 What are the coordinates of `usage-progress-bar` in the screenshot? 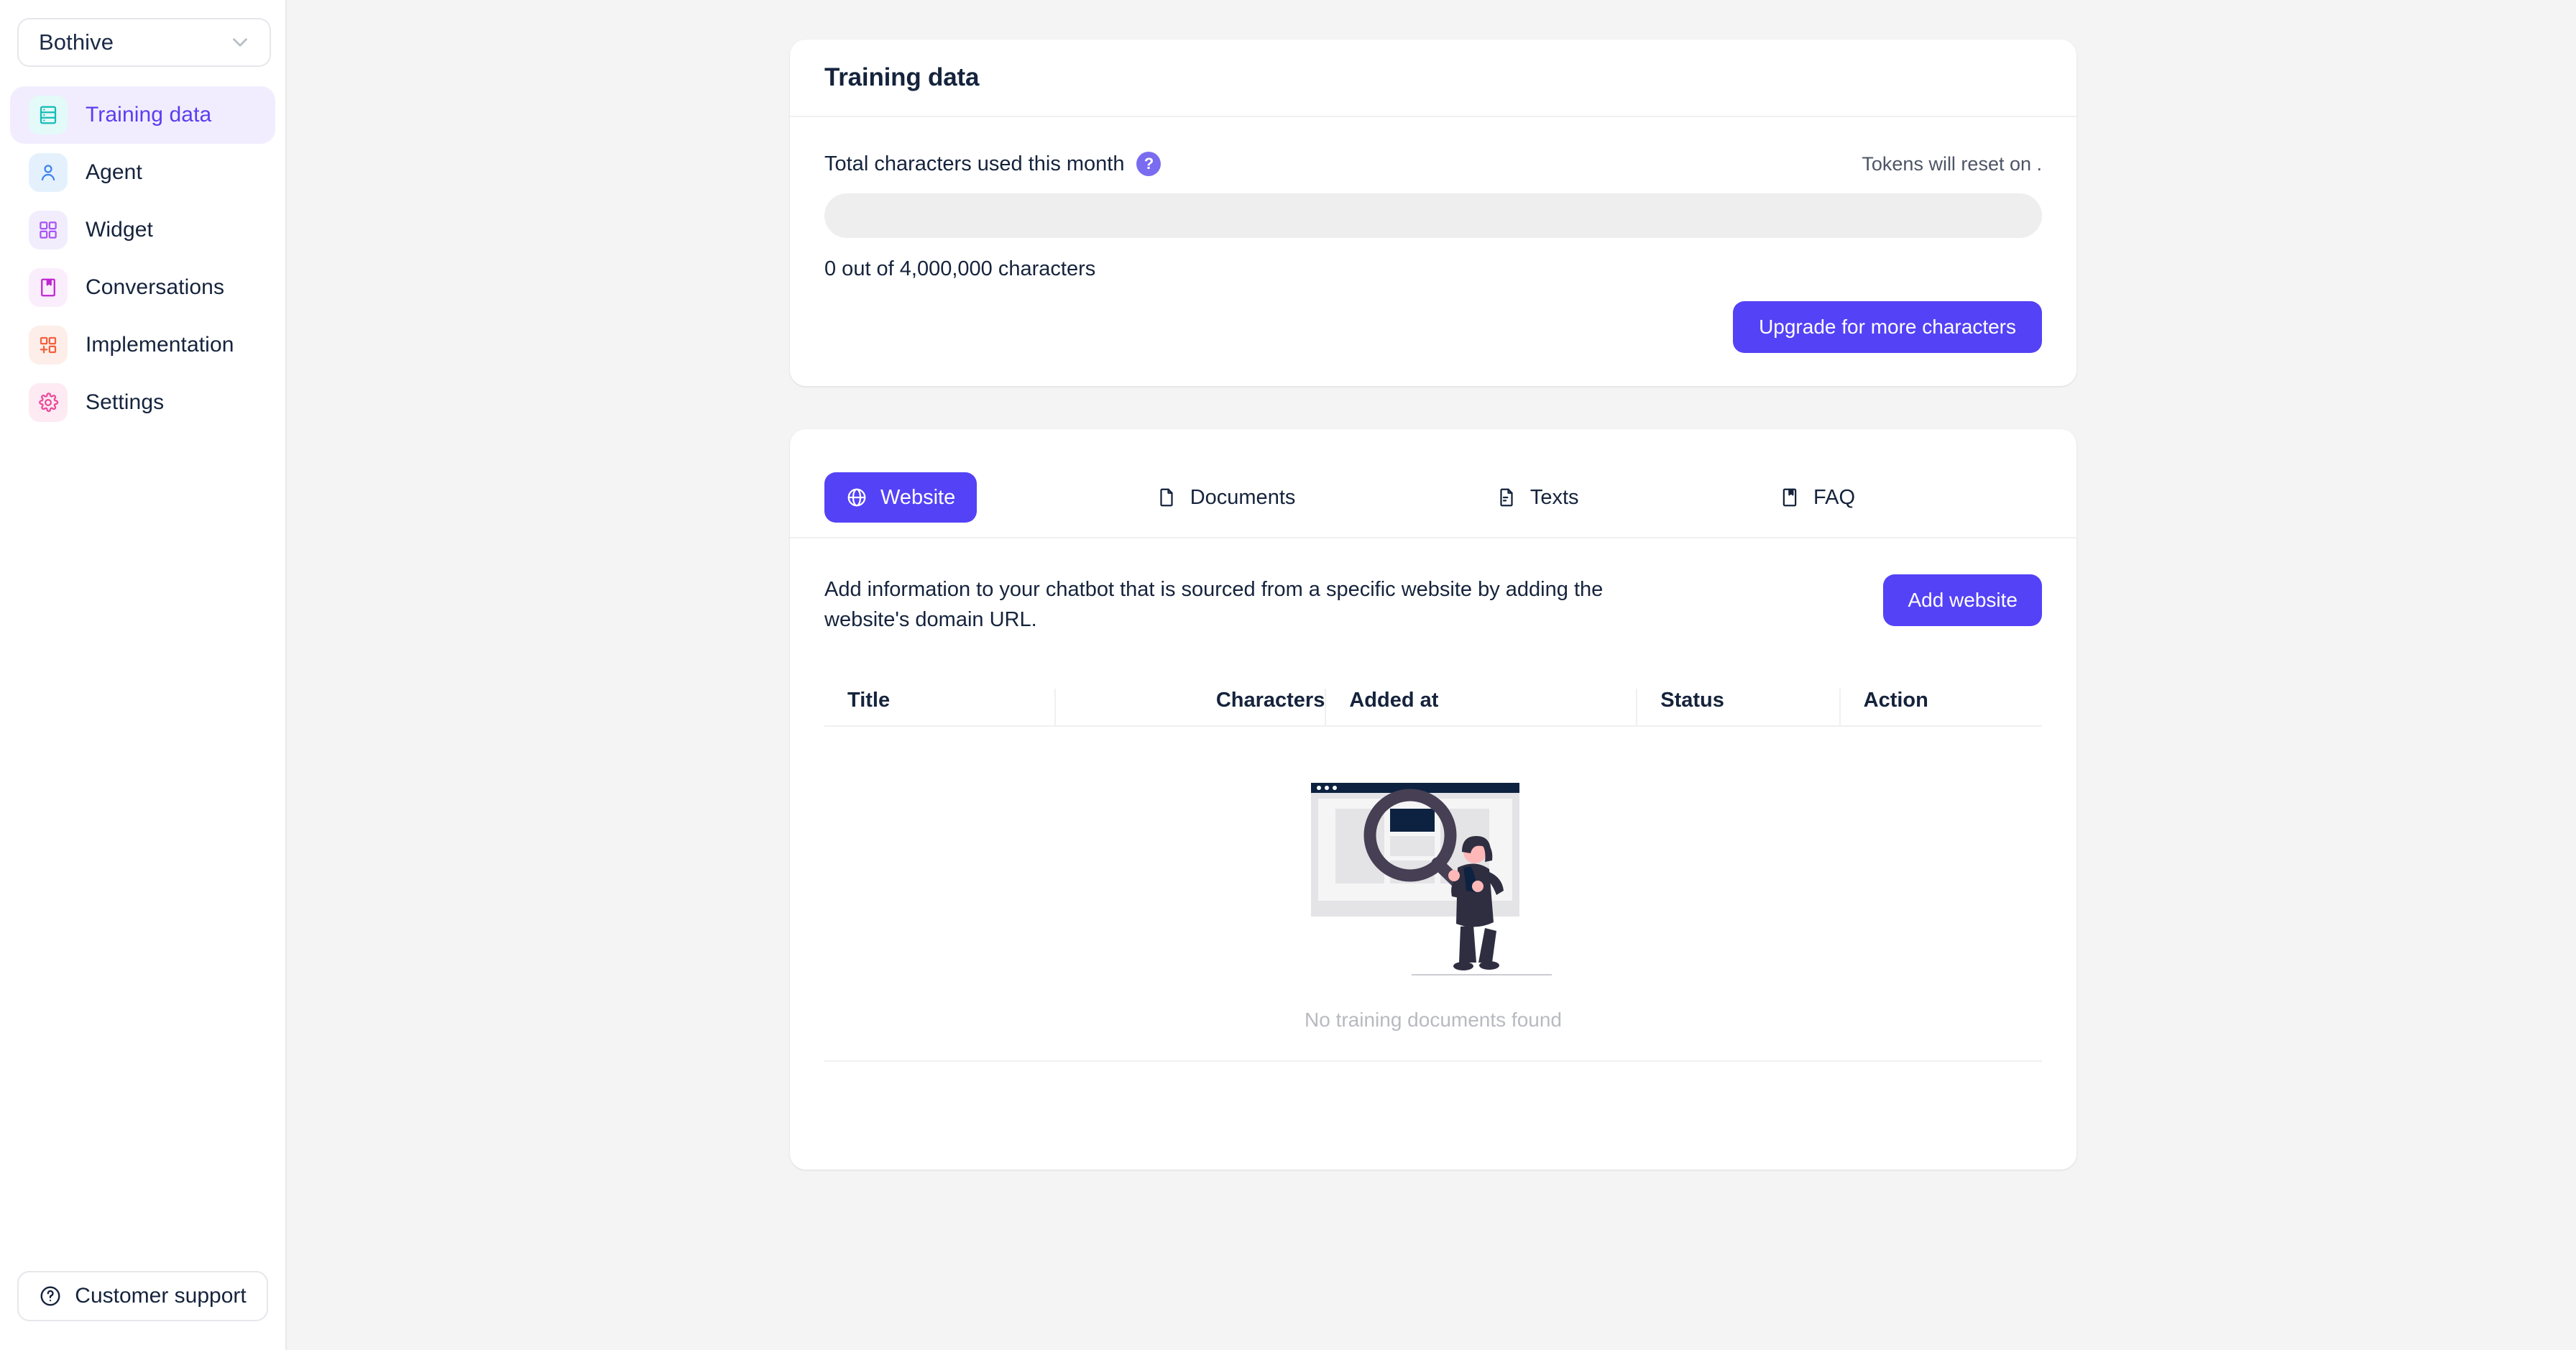 It's located at (1433, 216).